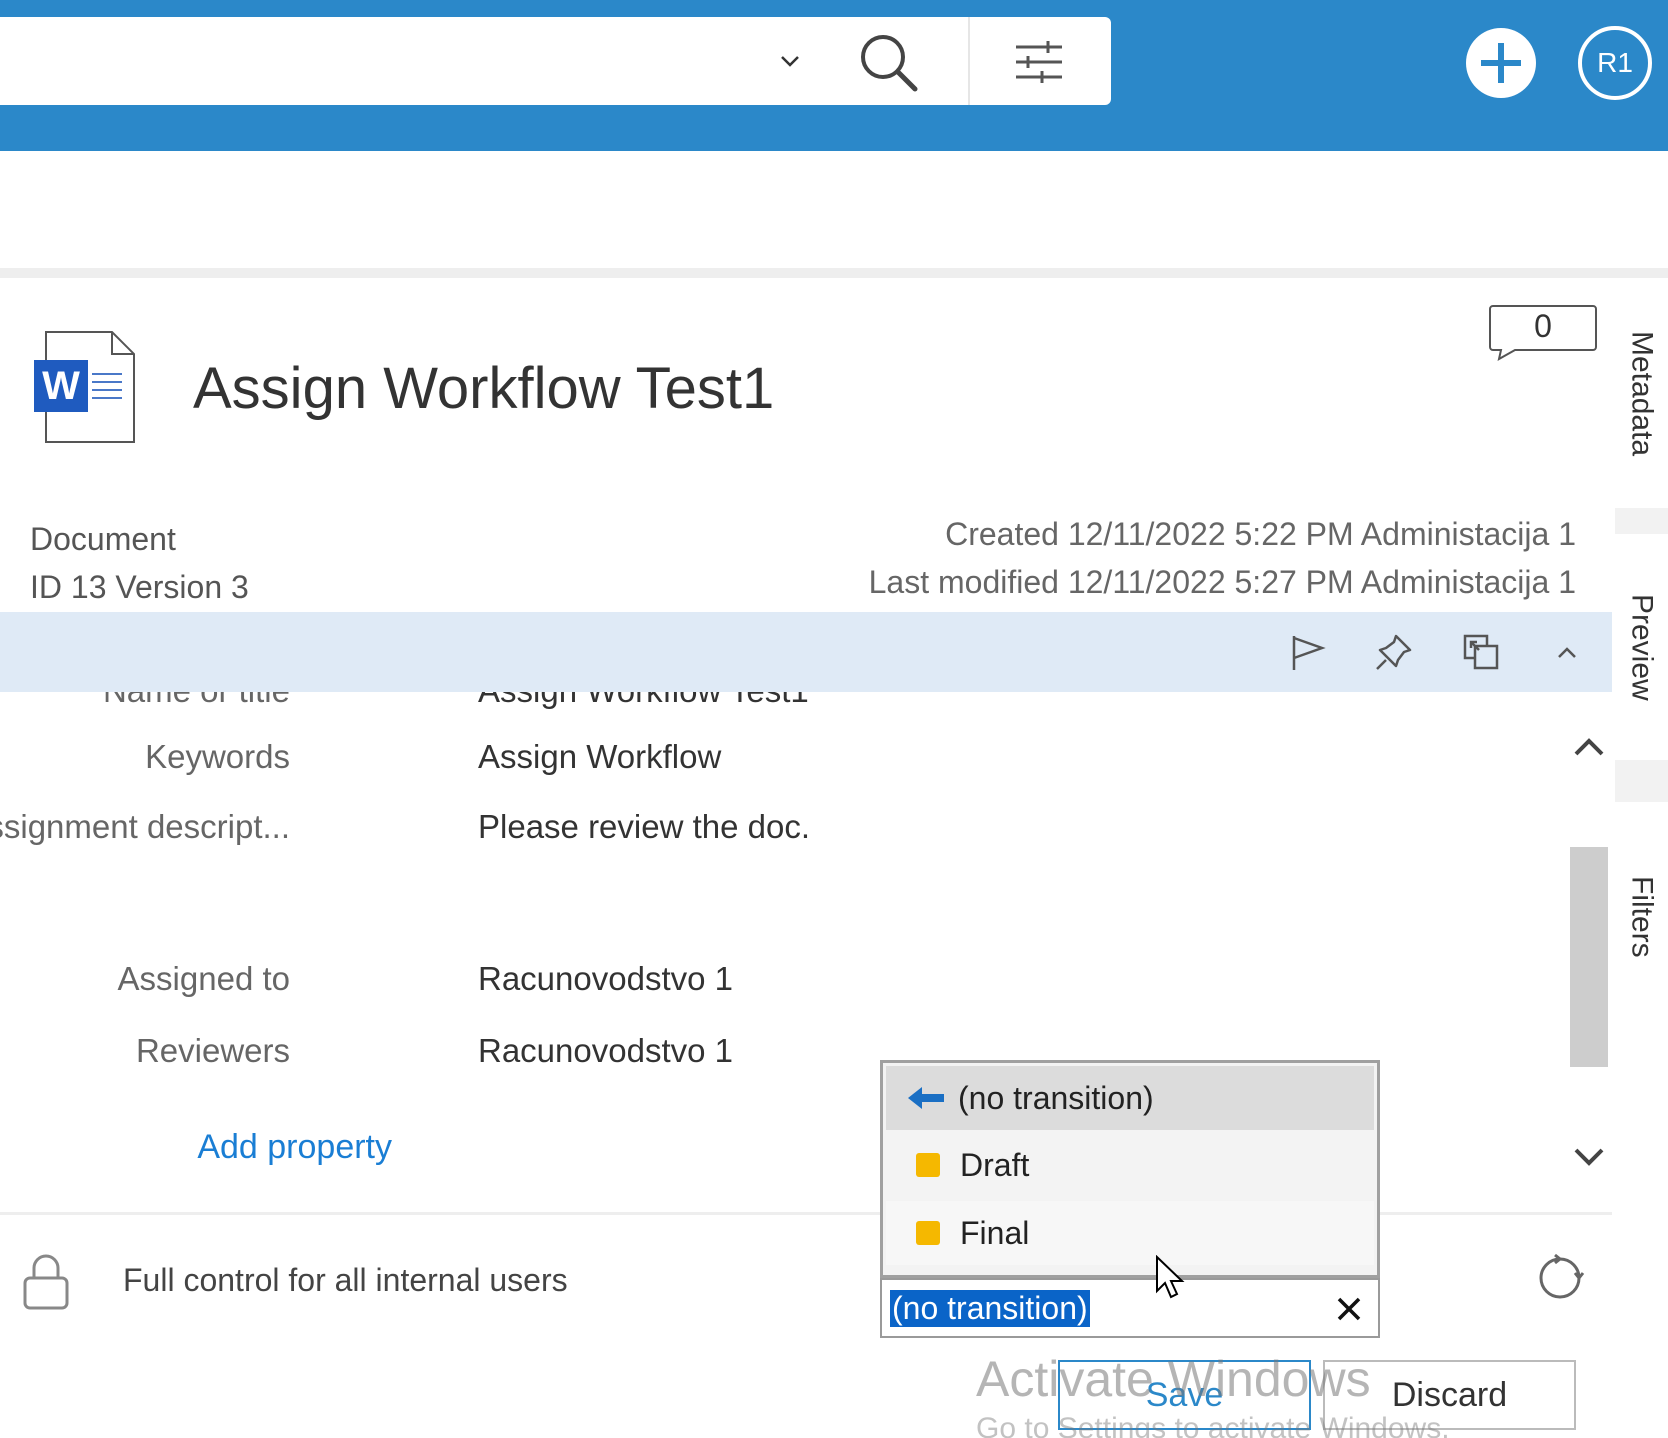  I want to click on scroll-down-icon, so click(1589, 1157).